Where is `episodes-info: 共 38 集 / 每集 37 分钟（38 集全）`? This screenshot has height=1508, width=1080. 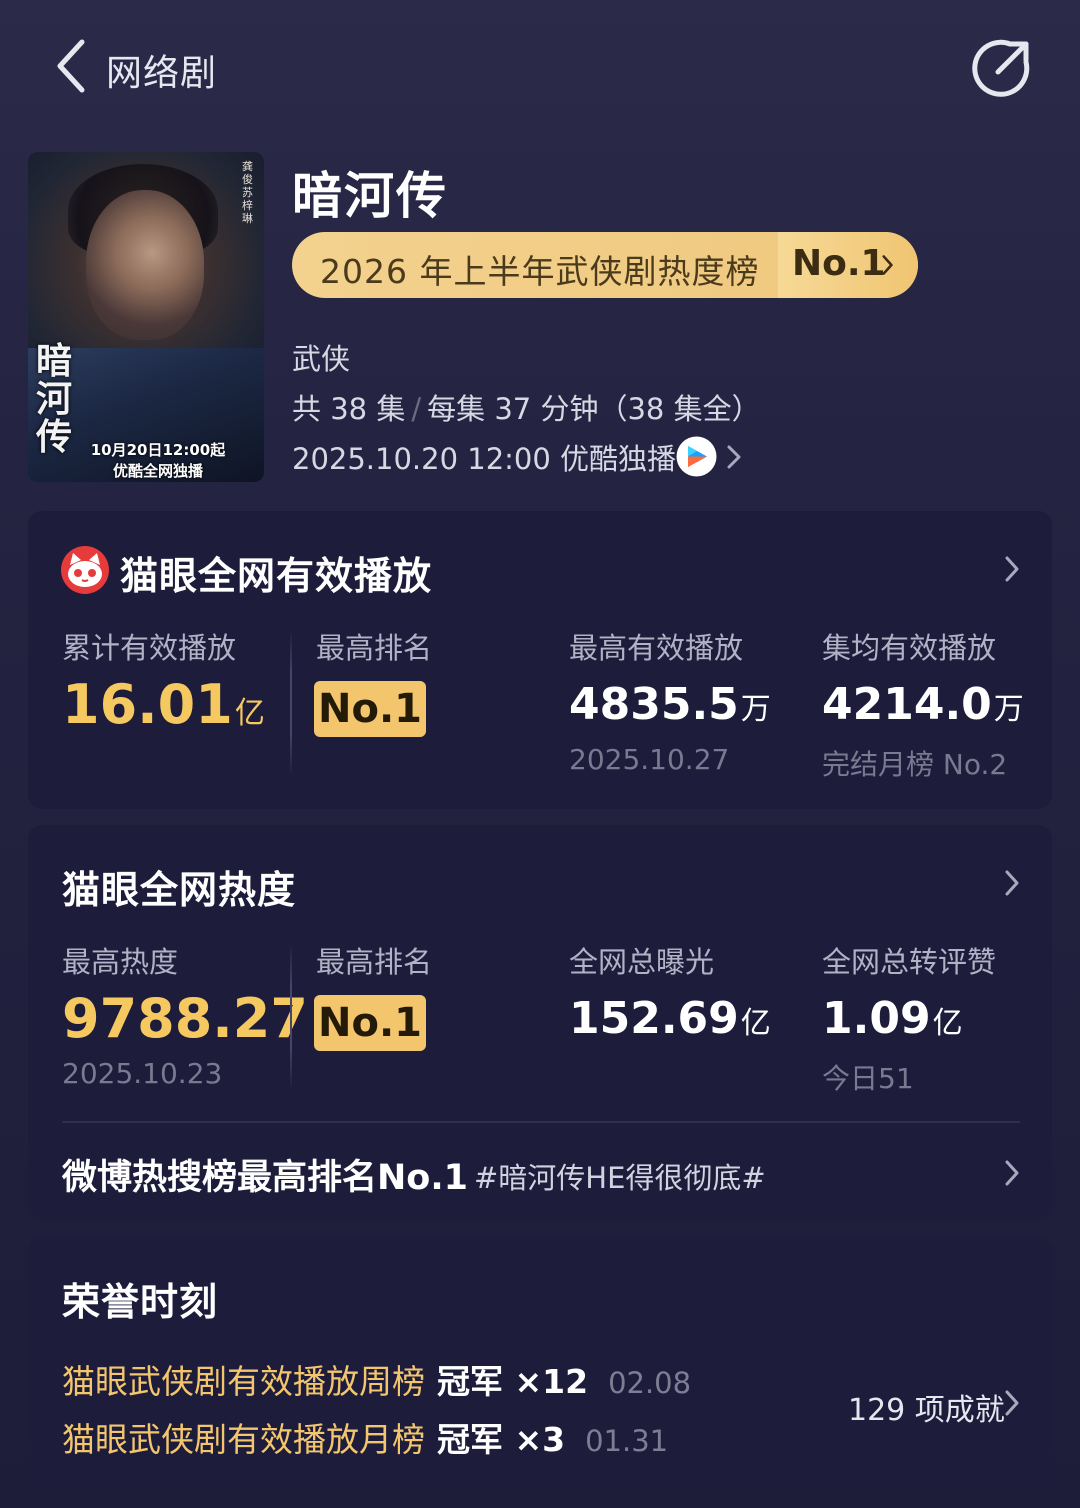 episodes-info: 共 38 集 / 每集 37 分钟（38 集全） is located at coordinates (526, 407).